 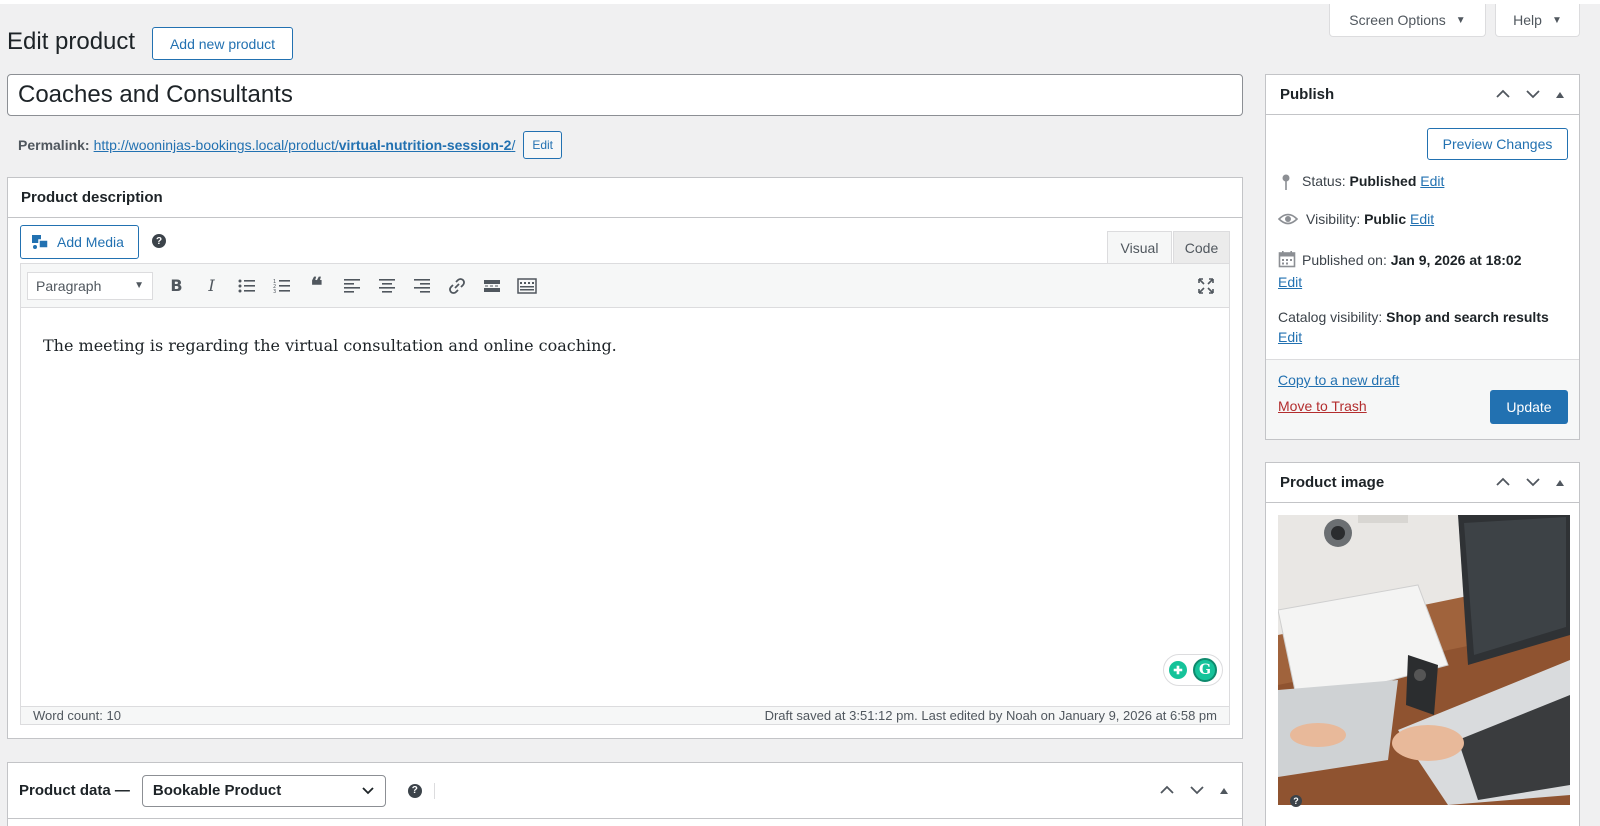 What do you see at coordinates (176, 286) in the screenshot?
I see `bold-icon: B` at bounding box center [176, 286].